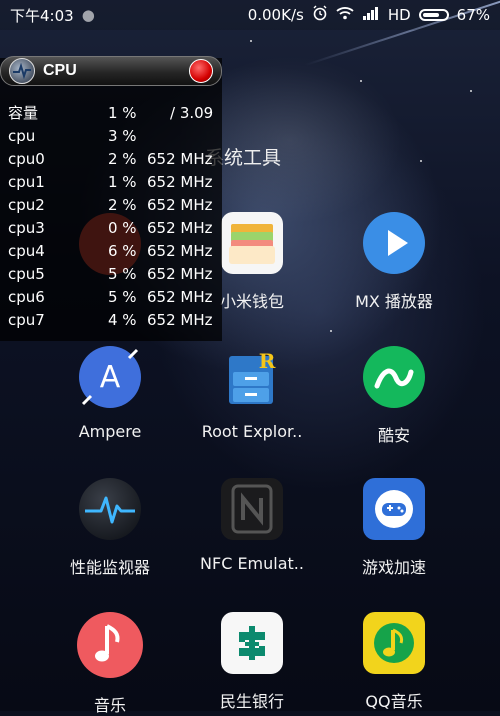 This screenshot has width=500, height=716. I want to click on alarm-clock-icon, so click(320, 15).